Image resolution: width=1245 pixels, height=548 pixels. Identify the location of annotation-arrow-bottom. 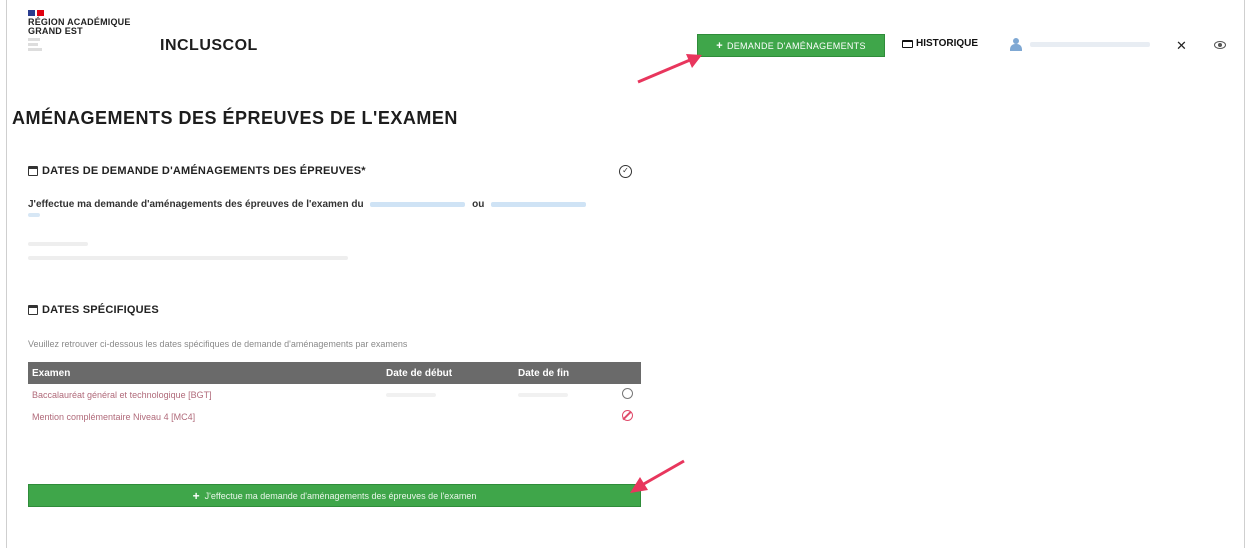
(657, 476).